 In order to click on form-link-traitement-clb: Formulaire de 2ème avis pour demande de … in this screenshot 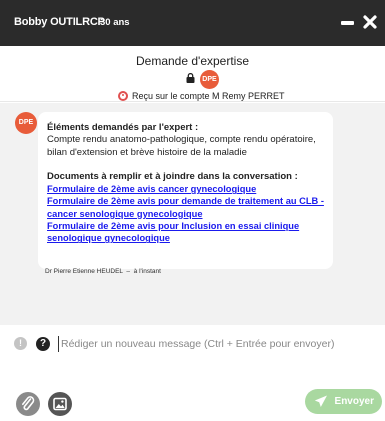, I will do `click(186, 207)`.